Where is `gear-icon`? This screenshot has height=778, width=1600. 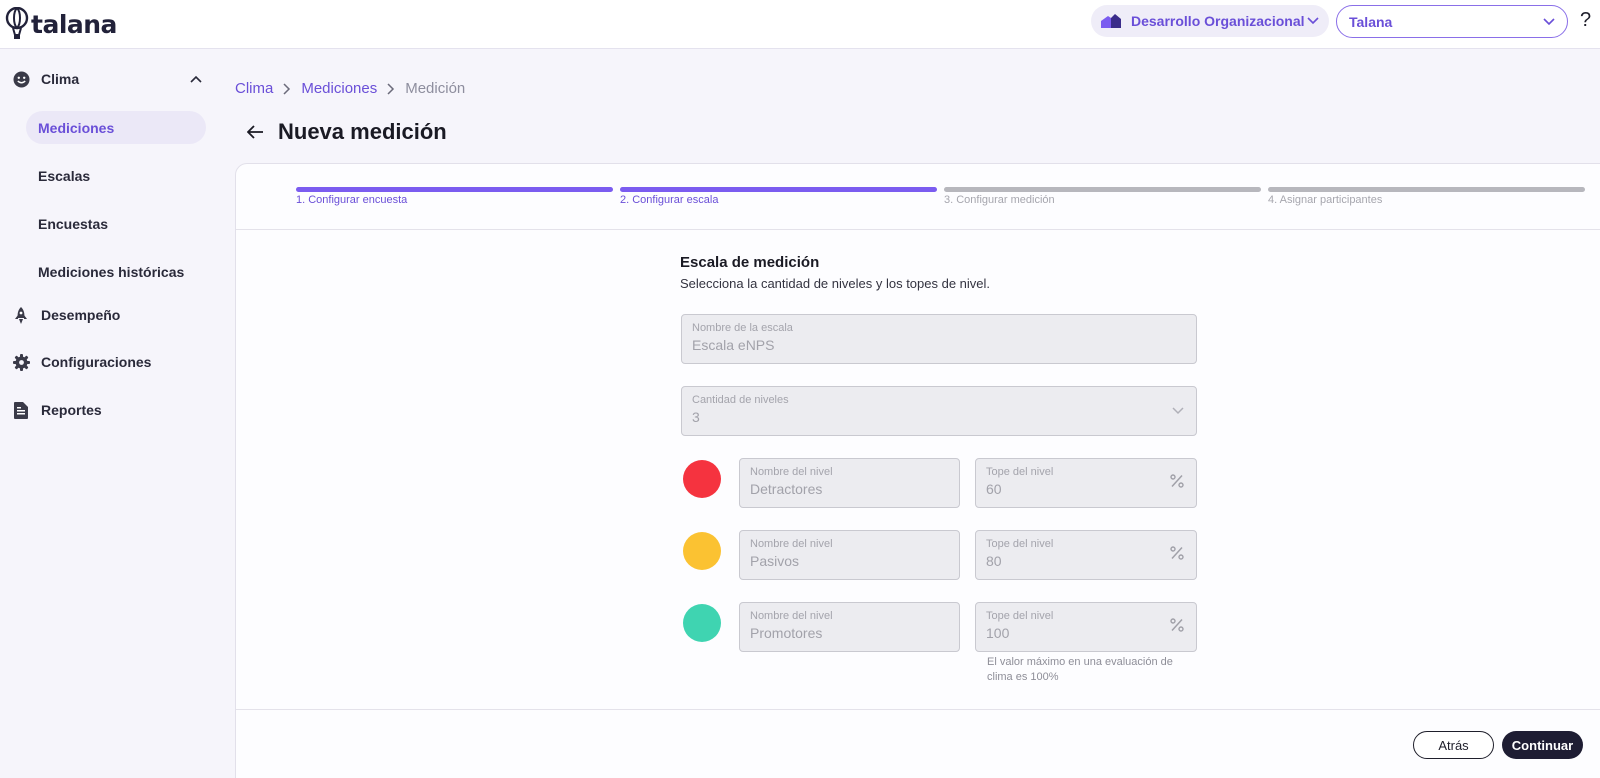
gear-icon is located at coordinates (21, 362).